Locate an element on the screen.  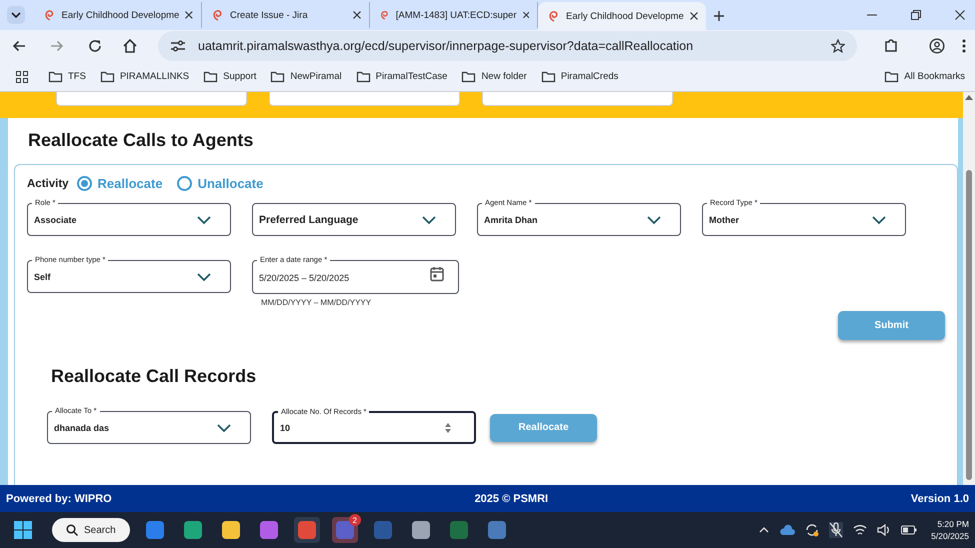
select-field: Preferred Language is located at coordinates (354, 219).